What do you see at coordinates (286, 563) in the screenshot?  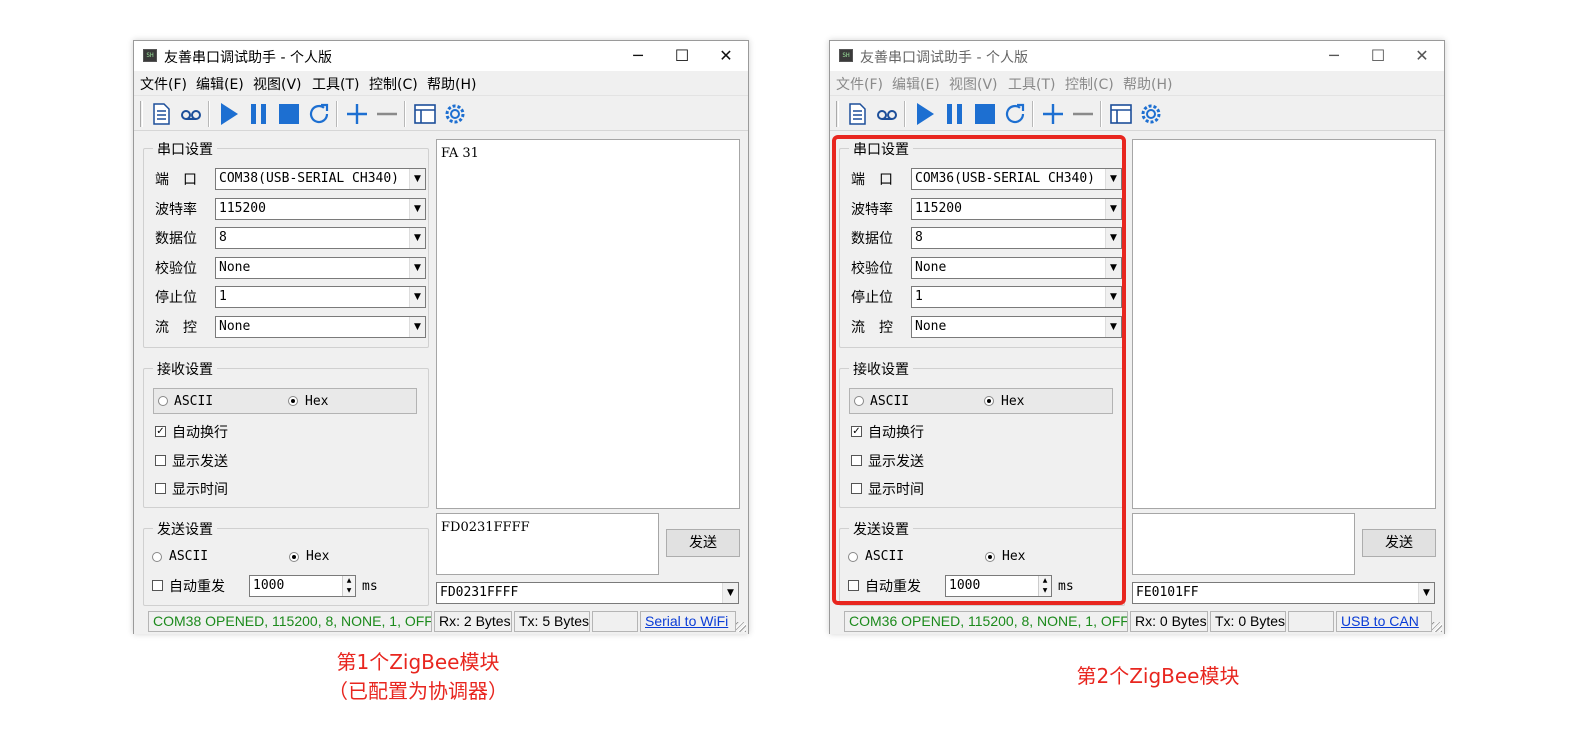 I see `send-settings-group: 发送设置 ASCII Hex 自动重发 1000 ▲ ▼ ms` at bounding box center [286, 563].